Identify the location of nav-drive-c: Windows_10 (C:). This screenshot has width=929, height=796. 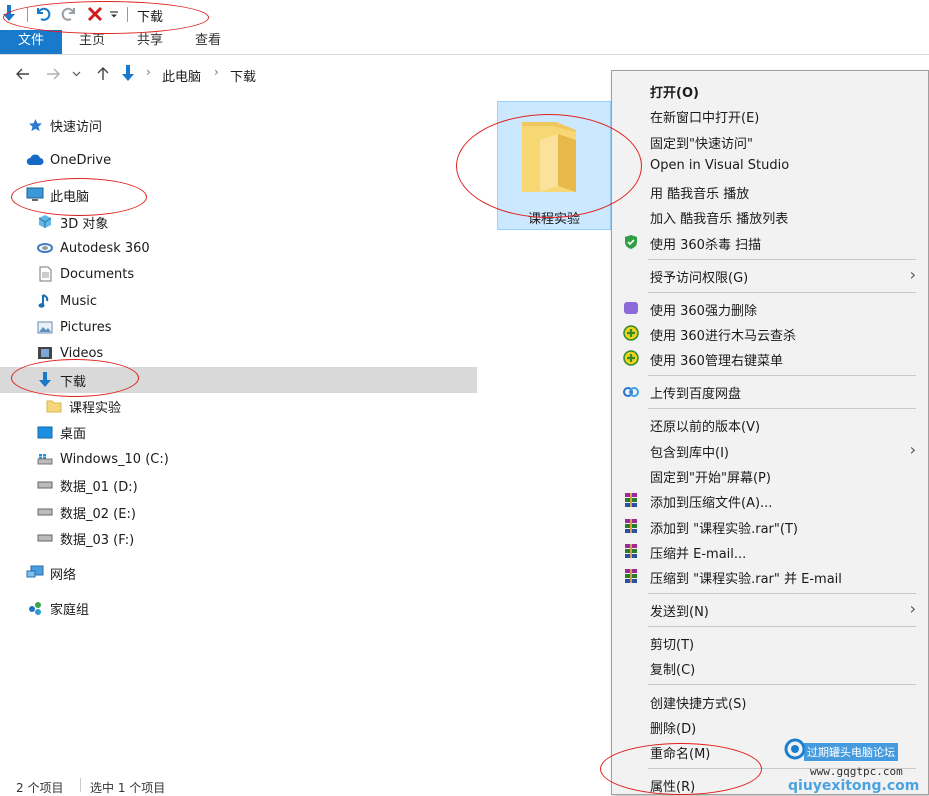
(102, 459).